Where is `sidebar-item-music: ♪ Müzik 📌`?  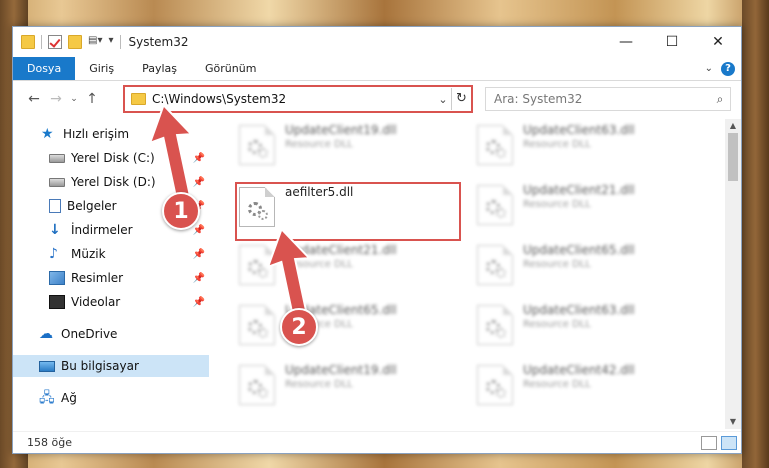
sidebar-item-music: ♪ Müzik 📌 is located at coordinates (111, 254).